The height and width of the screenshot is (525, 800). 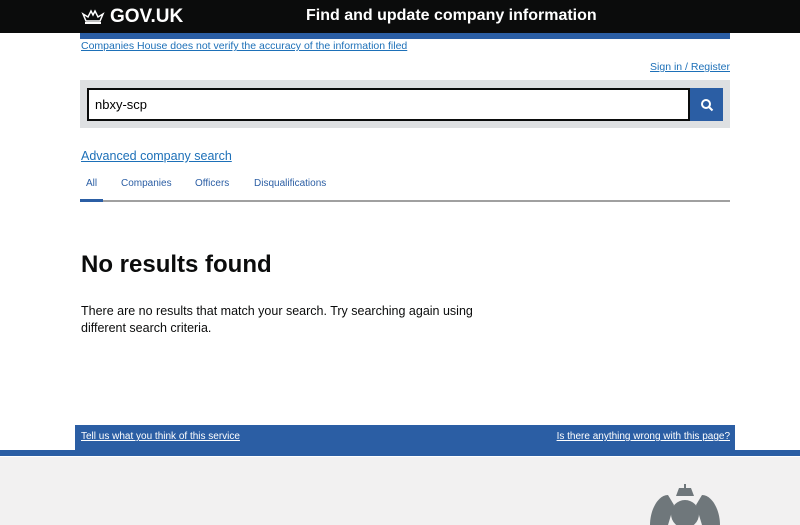 I want to click on royal-crest-icon, so click(x=685, y=504).